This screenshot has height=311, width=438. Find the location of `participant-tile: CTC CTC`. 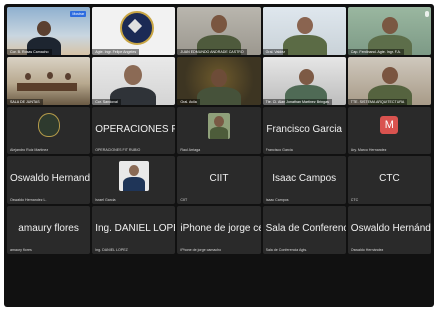

participant-tile: CTC CTC is located at coordinates (389, 180).